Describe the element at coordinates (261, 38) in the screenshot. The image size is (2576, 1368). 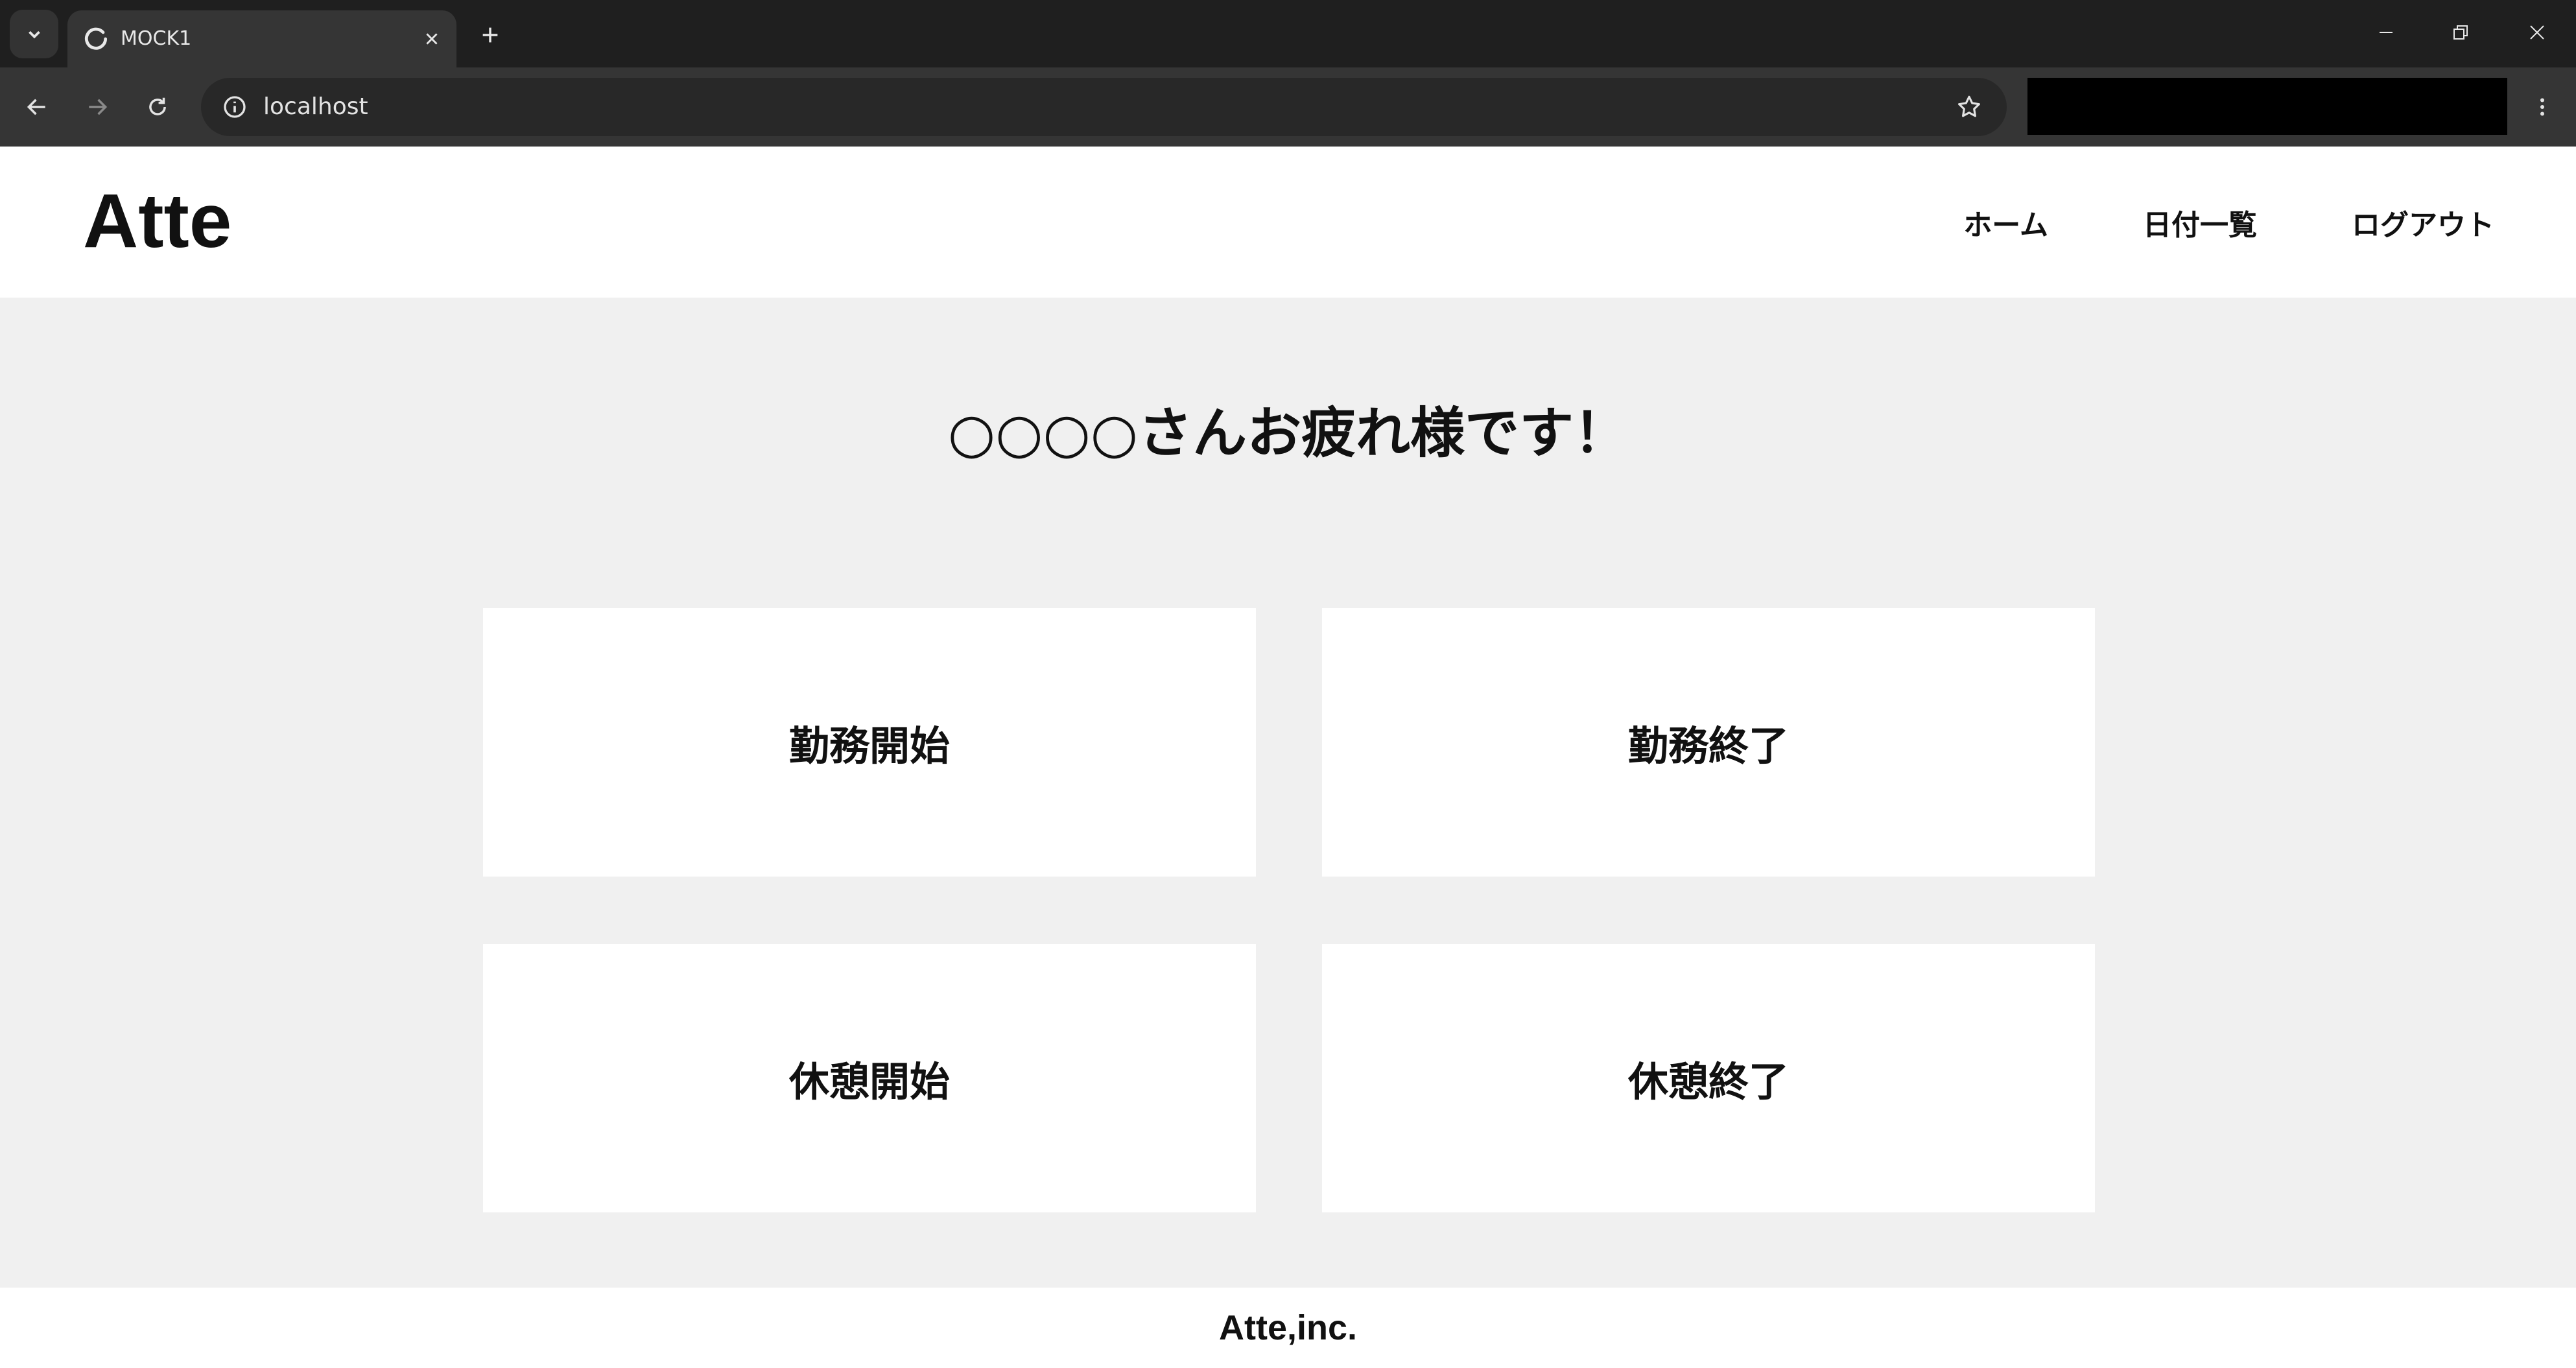
I see `browser-tab: MOCK1` at that location.